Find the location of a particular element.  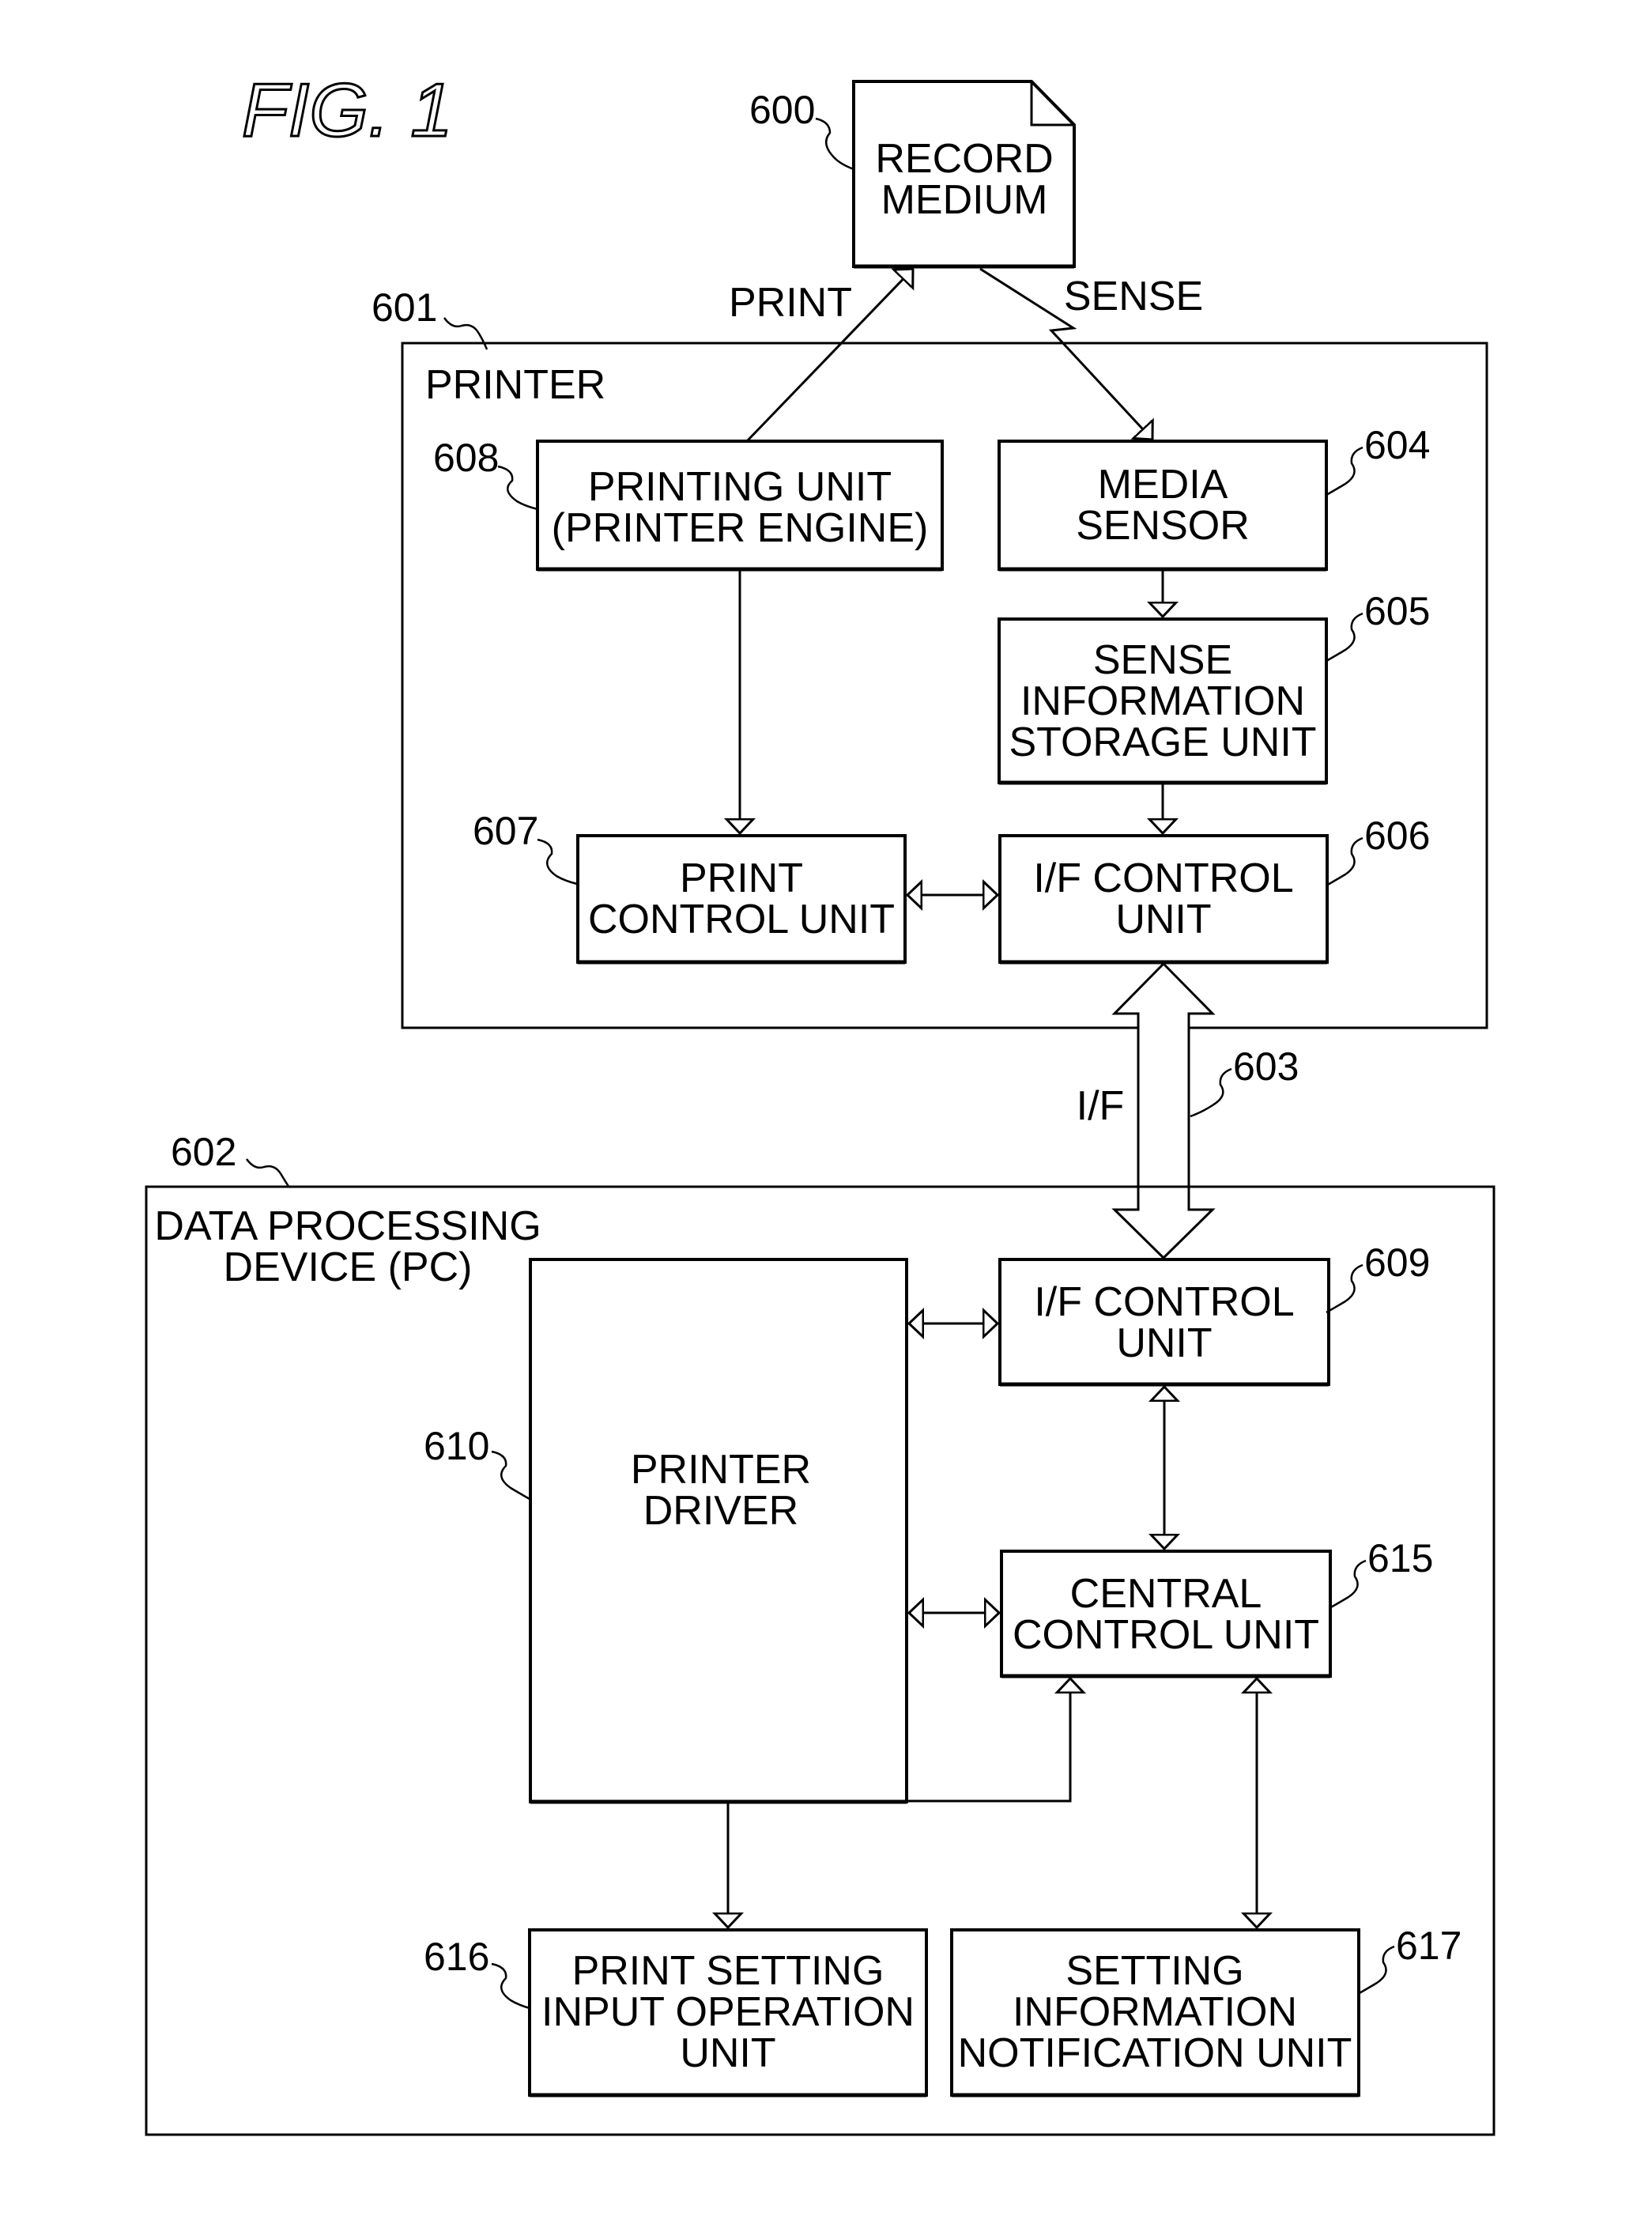

central-control-block: CENTRAL CONTROL UNIT 615 is located at coordinates (1216, 1607).